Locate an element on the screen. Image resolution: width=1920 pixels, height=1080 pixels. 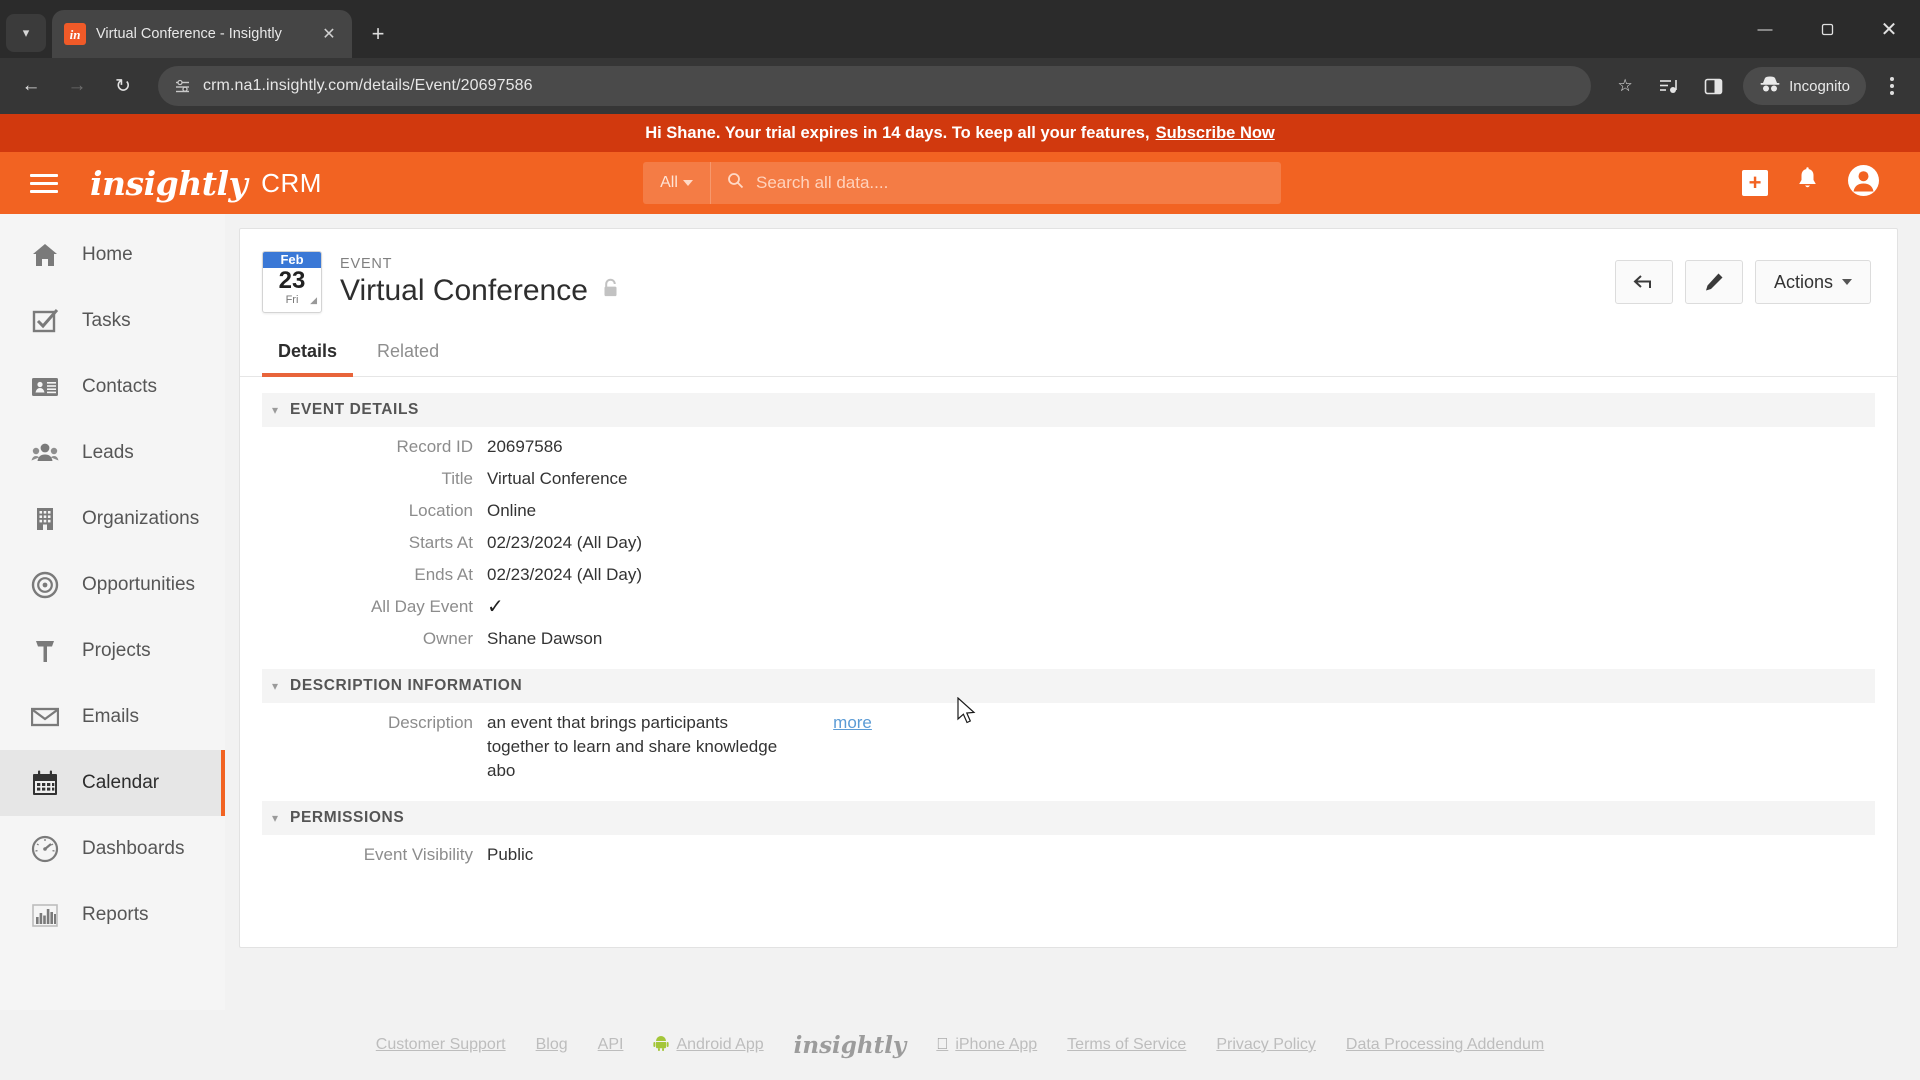
incognito-hat-icon is located at coordinates (1770, 86).